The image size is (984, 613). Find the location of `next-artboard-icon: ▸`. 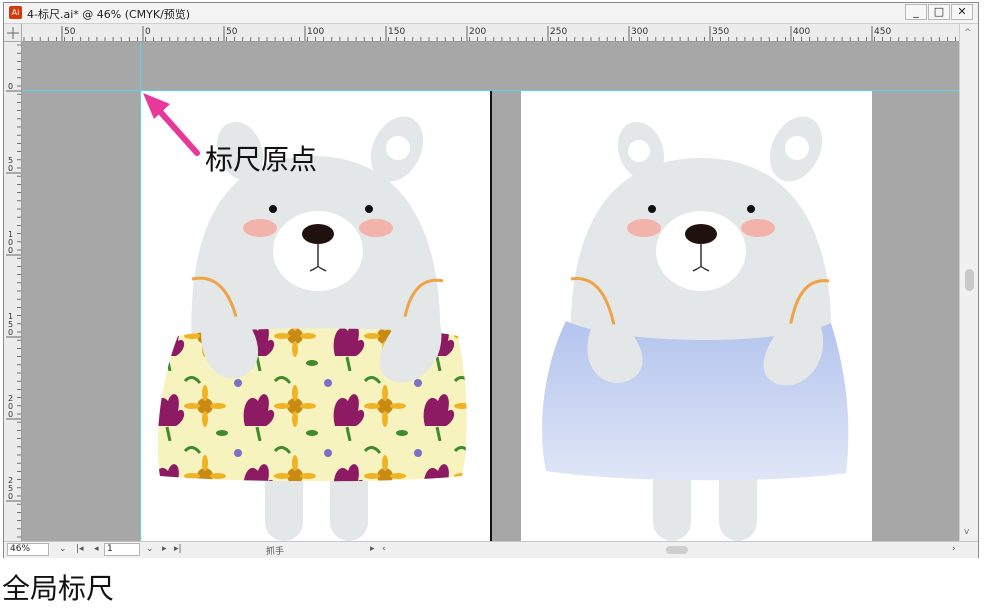

next-artboard-icon: ▸ is located at coordinates (164, 549).